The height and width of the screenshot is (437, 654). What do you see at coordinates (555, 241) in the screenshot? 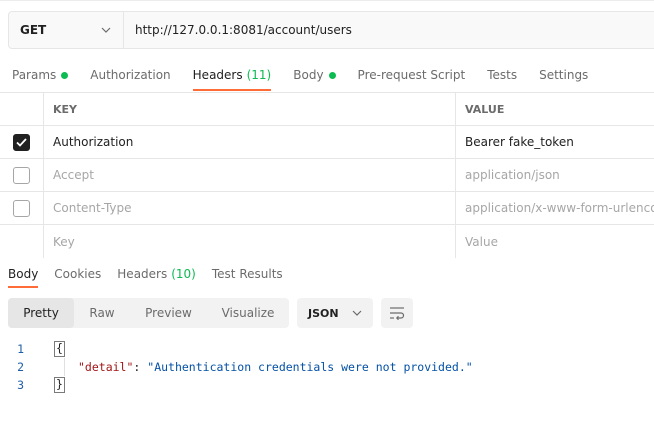
I see `new-value-input: Value` at bounding box center [555, 241].